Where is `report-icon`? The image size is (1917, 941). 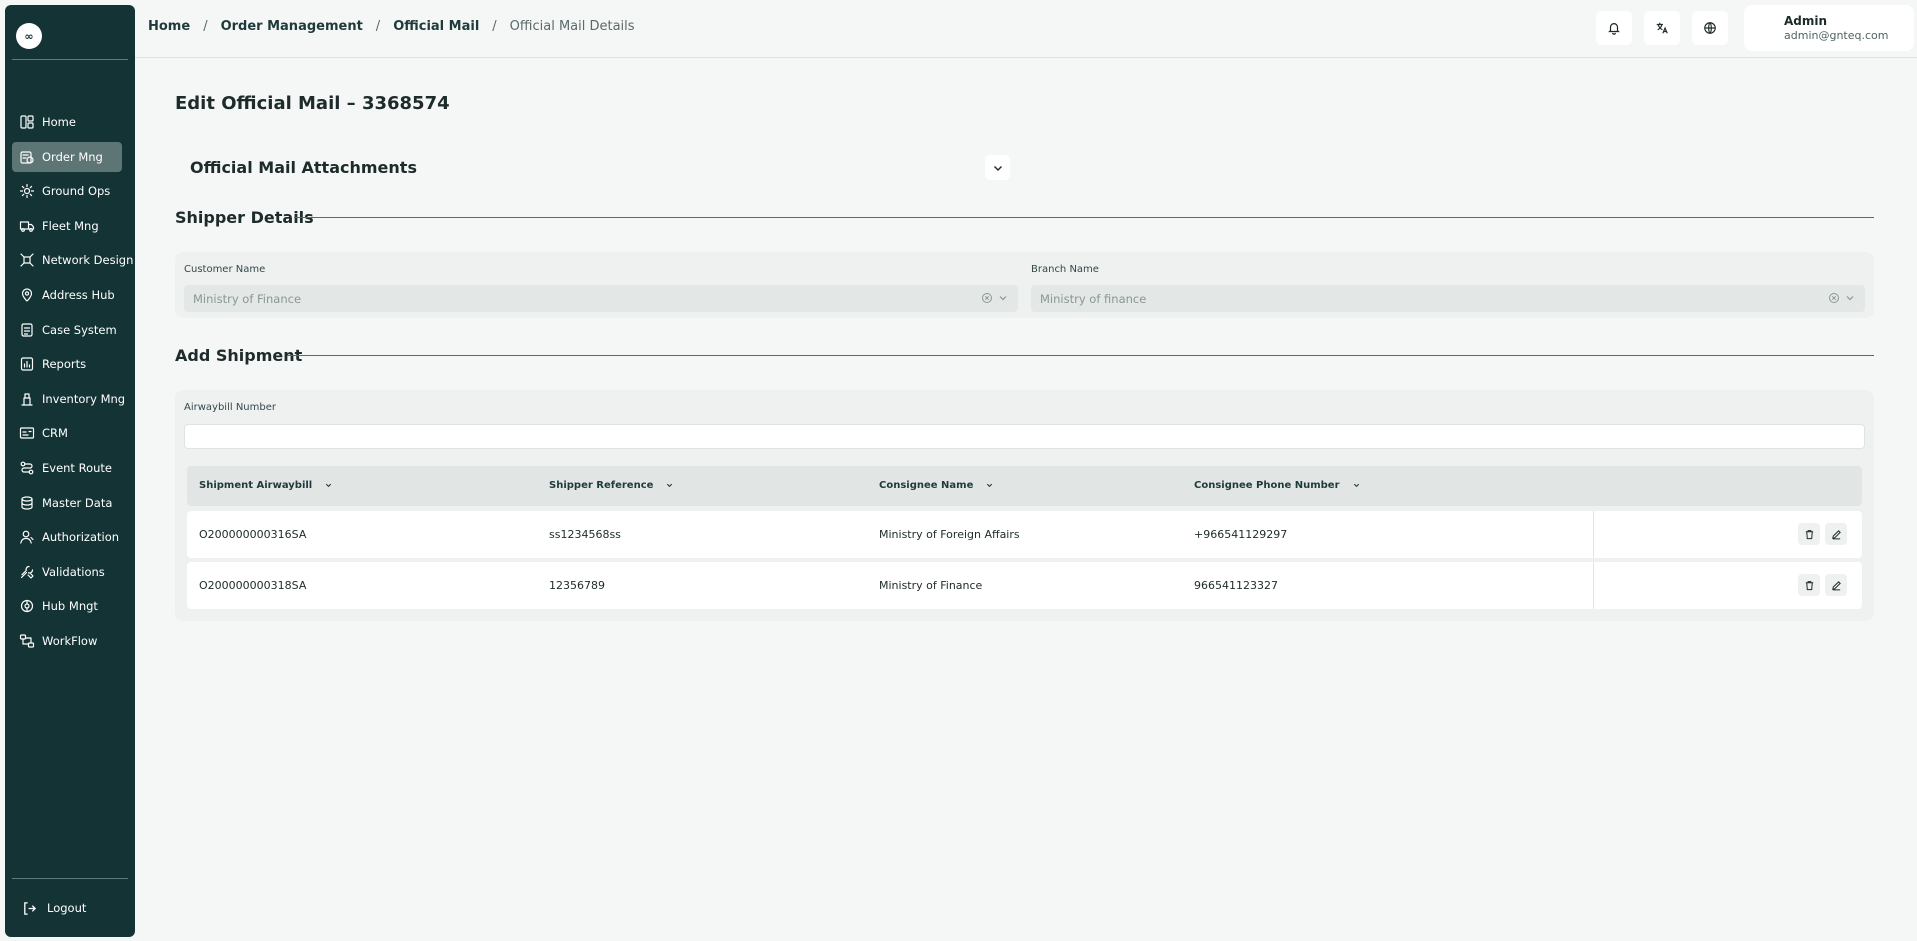 report-icon is located at coordinates (27, 364).